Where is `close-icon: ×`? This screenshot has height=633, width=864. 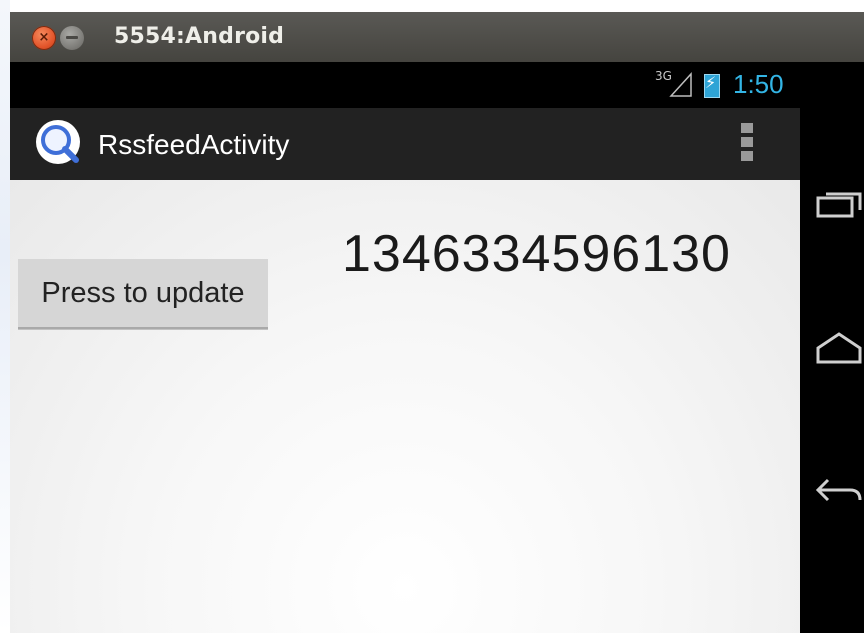
close-icon: × is located at coordinates (44, 37).